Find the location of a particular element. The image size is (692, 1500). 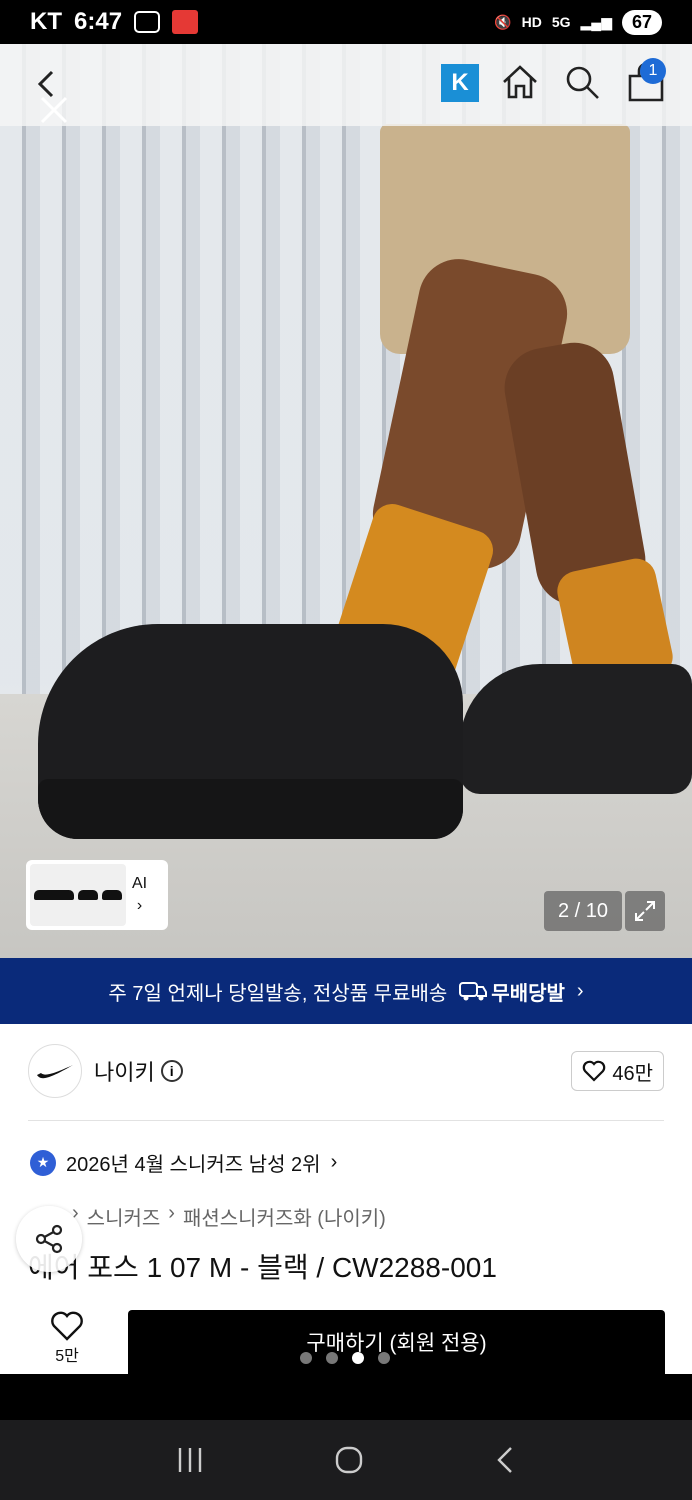

breadcrumb-item: 스니커즈 is located at coordinates (124, 1216).